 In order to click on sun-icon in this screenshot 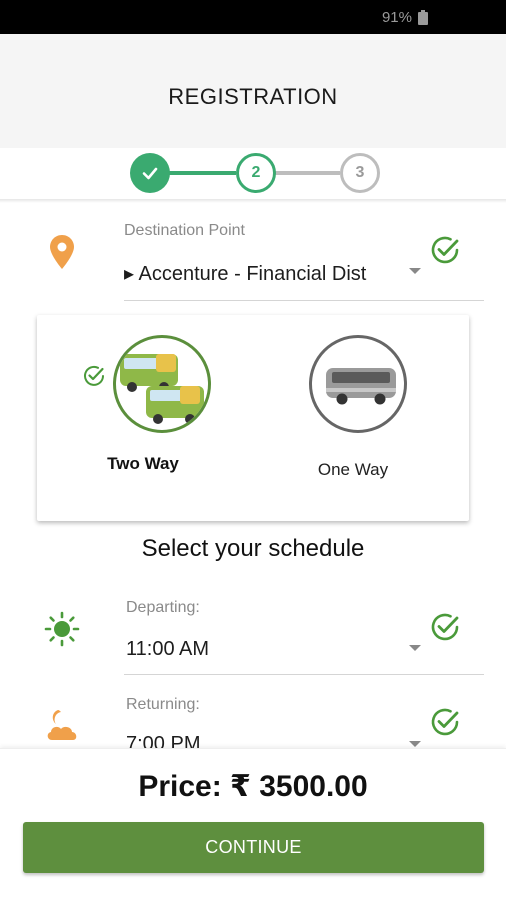, I will do `click(62, 631)`.